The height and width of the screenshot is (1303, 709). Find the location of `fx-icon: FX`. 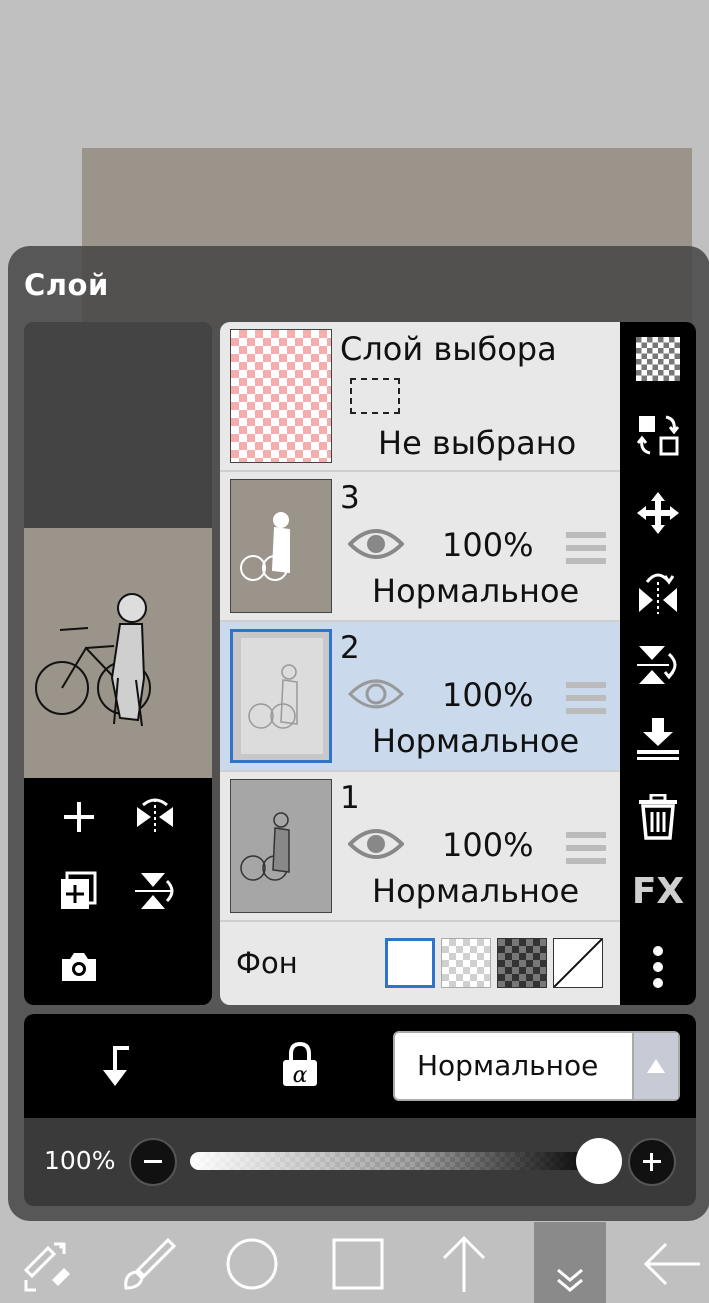

fx-icon: FX is located at coordinates (658, 891).